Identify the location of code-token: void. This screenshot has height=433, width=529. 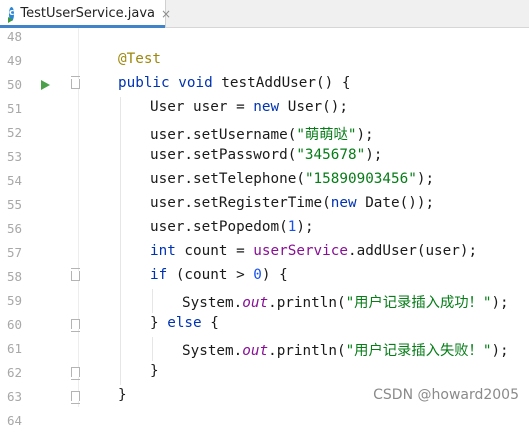
(195, 83).